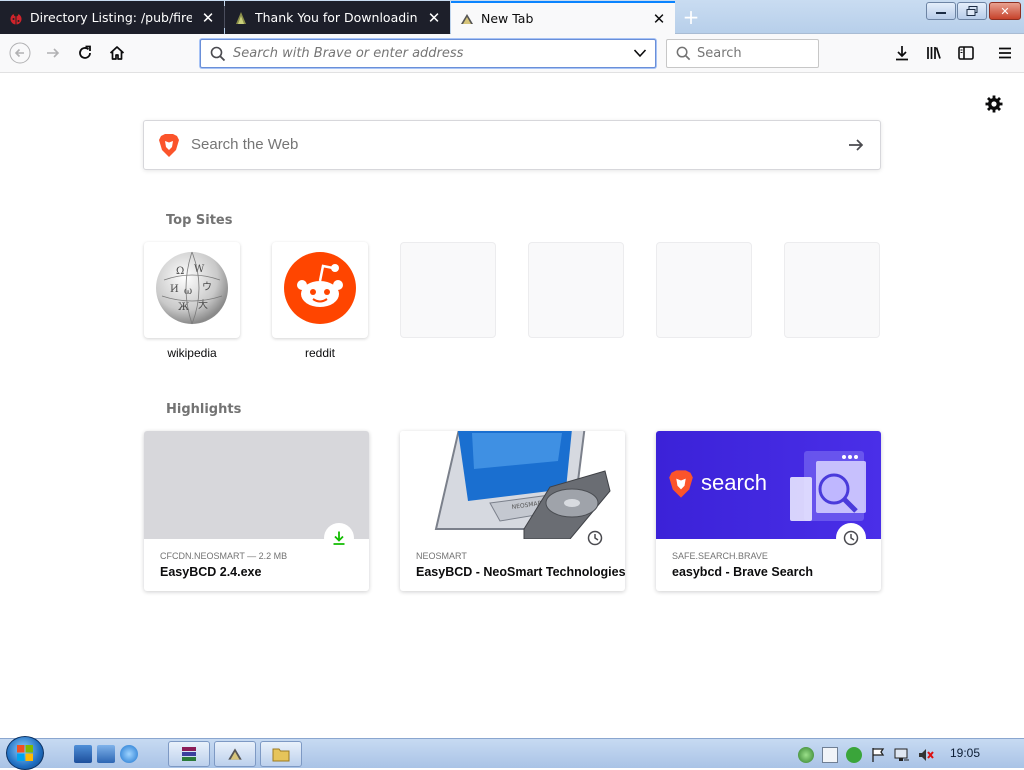 The height and width of the screenshot is (770, 1024). What do you see at coordinates (256, 511) in the screenshot?
I see `highlight-card: CFCDN.NEOSMART — 2.2 MB EasyBCD 2.4.exe` at bounding box center [256, 511].